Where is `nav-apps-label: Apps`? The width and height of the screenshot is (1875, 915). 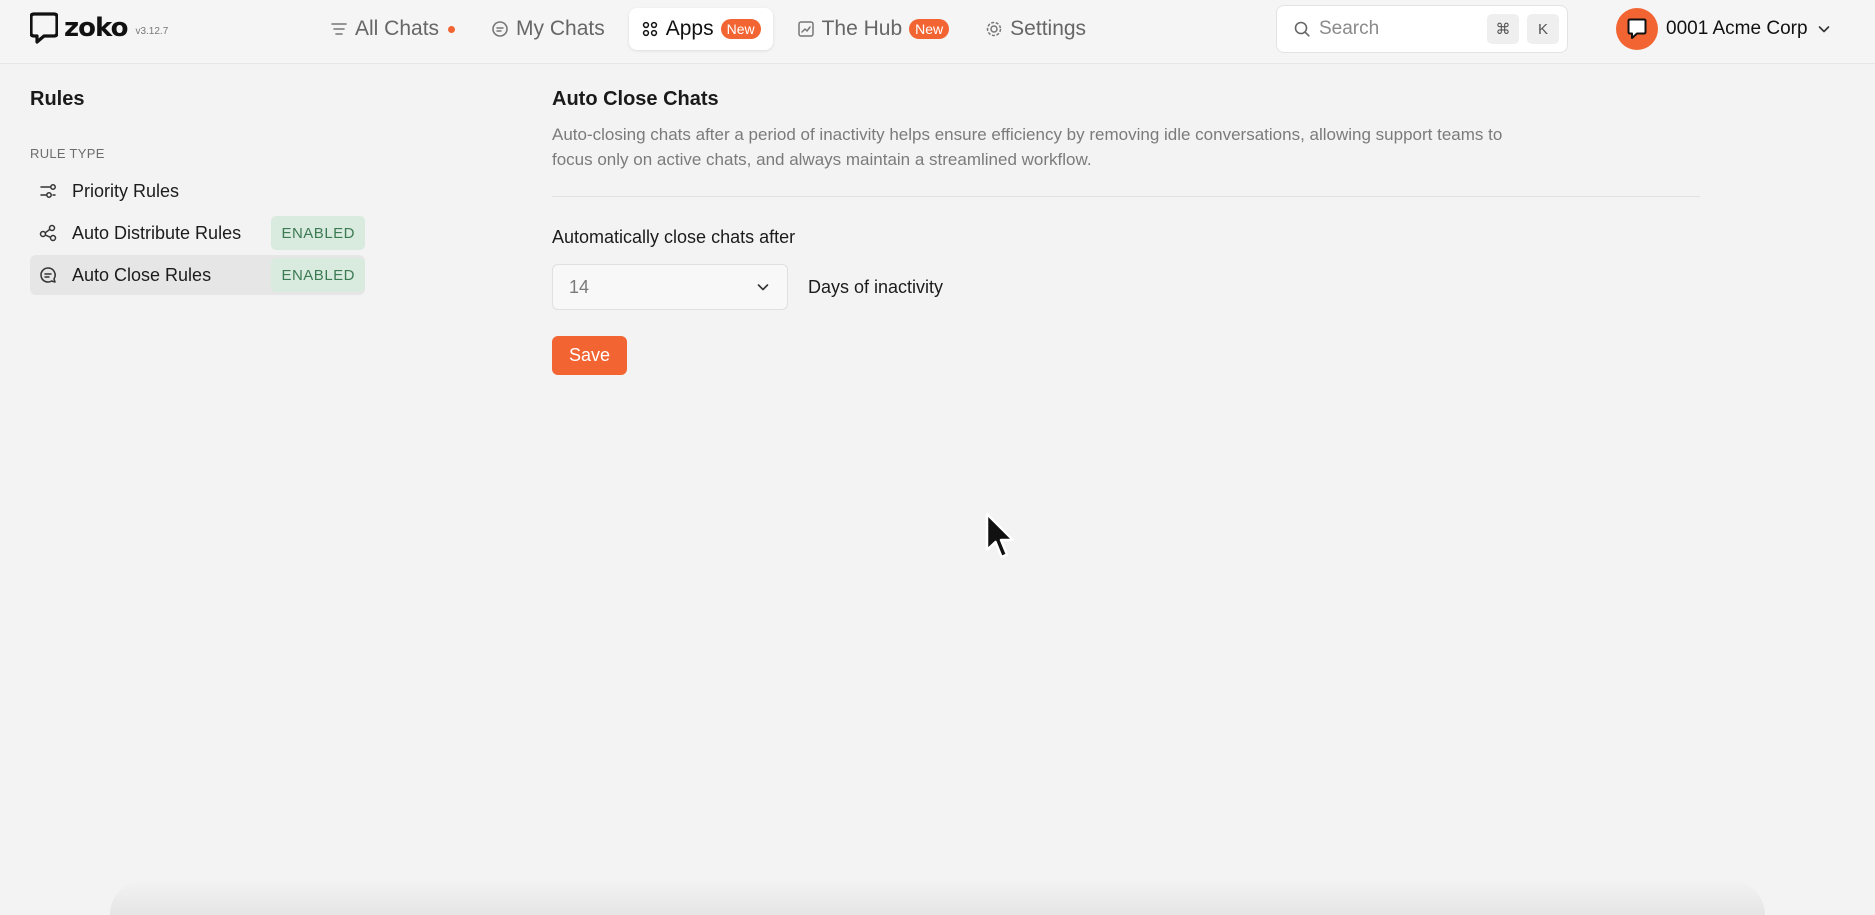 nav-apps-label: Apps is located at coordinates (689, 28).